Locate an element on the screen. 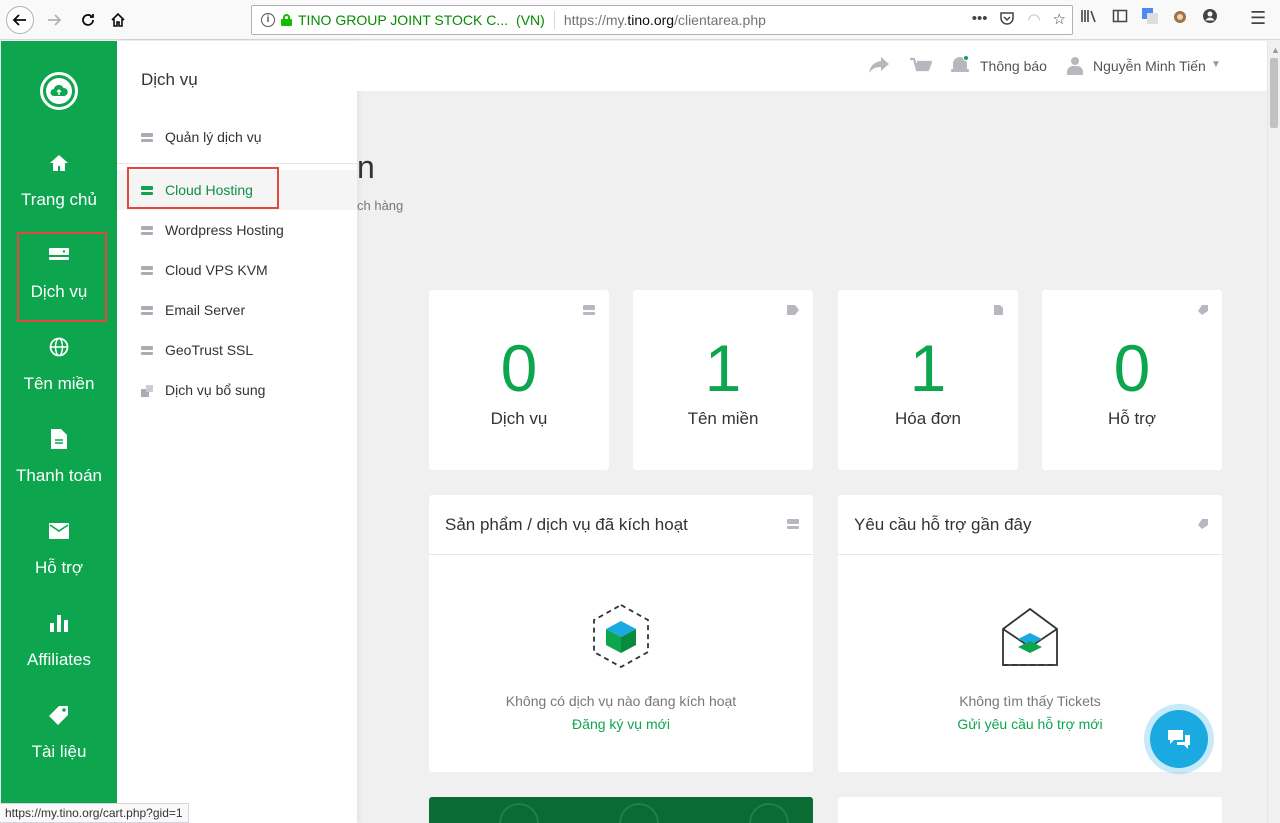 This screenshot has width=1280, height=823. document-icon is located at coordinates (998, 310).